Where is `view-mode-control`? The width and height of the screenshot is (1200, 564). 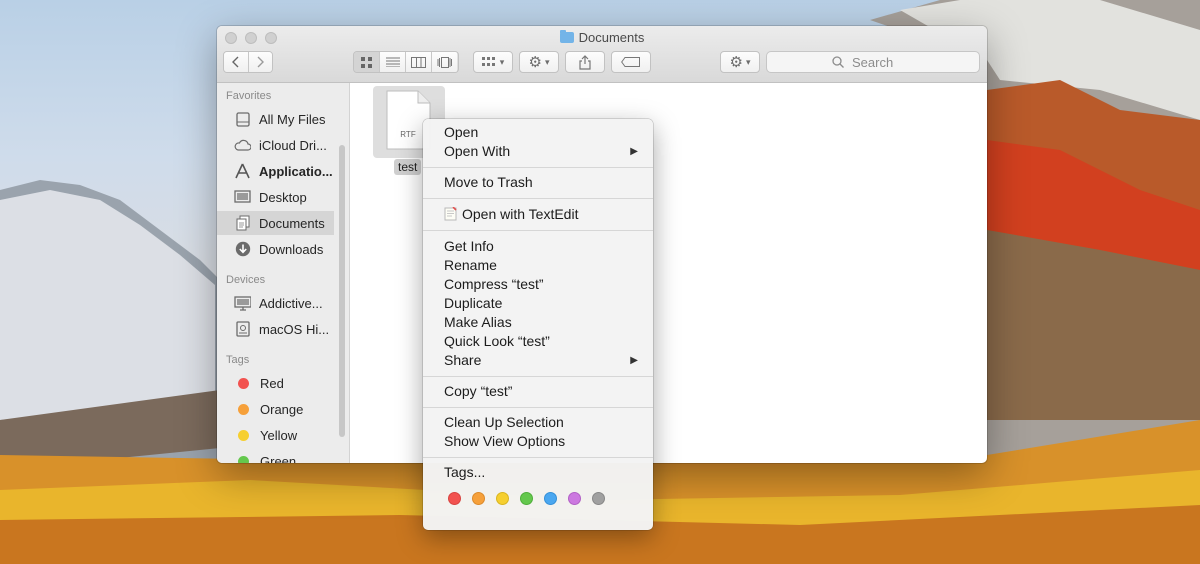
view-mode-control is located at coordinates (406, 62).